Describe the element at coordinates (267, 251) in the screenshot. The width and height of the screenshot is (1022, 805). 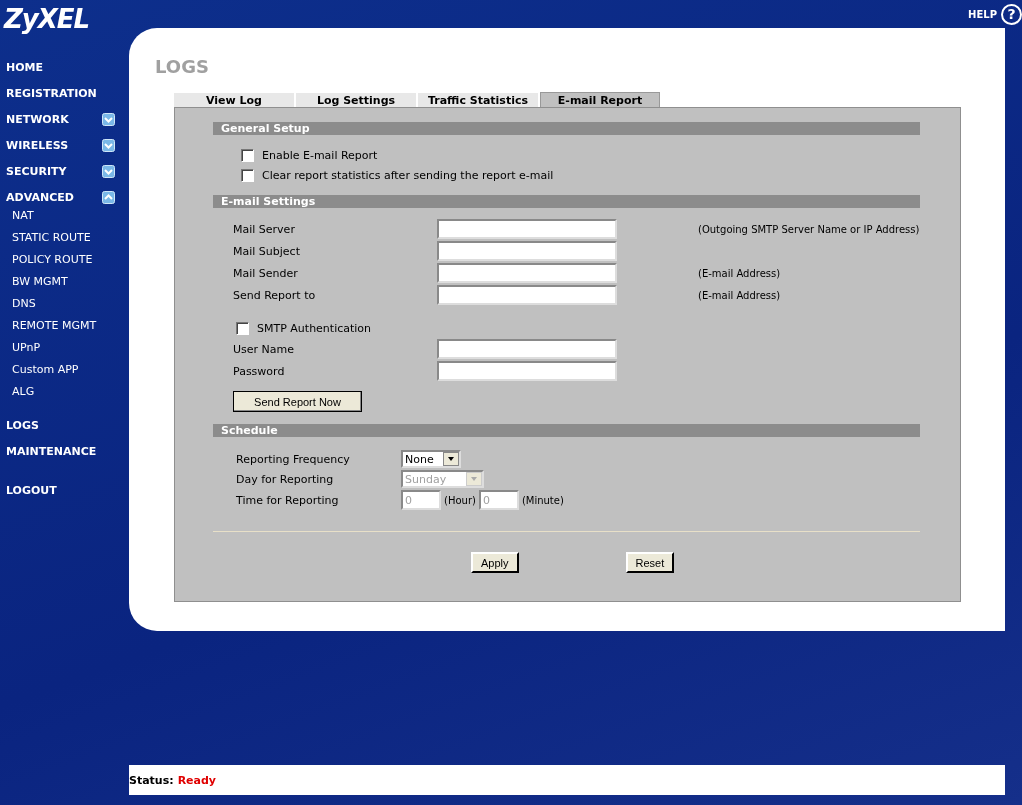
I see `field-label: Mail Subject` at that location.